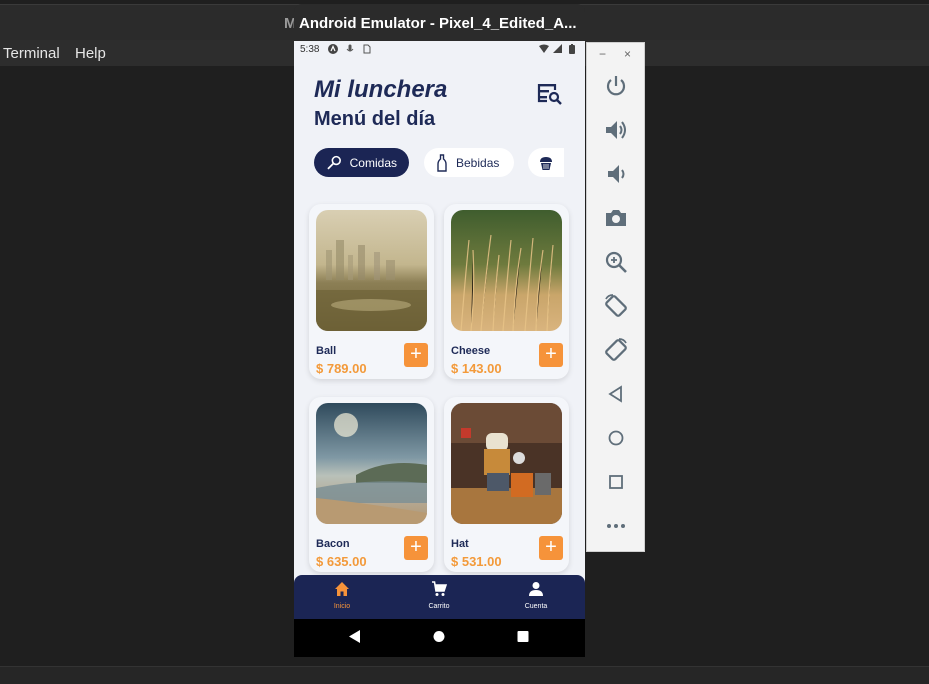 This screenshot has height=684, width=929. What do you see at coordinates (464, 675) in the screenshot?
I see `host-bottom-bar` at bounding box center [464, 675].